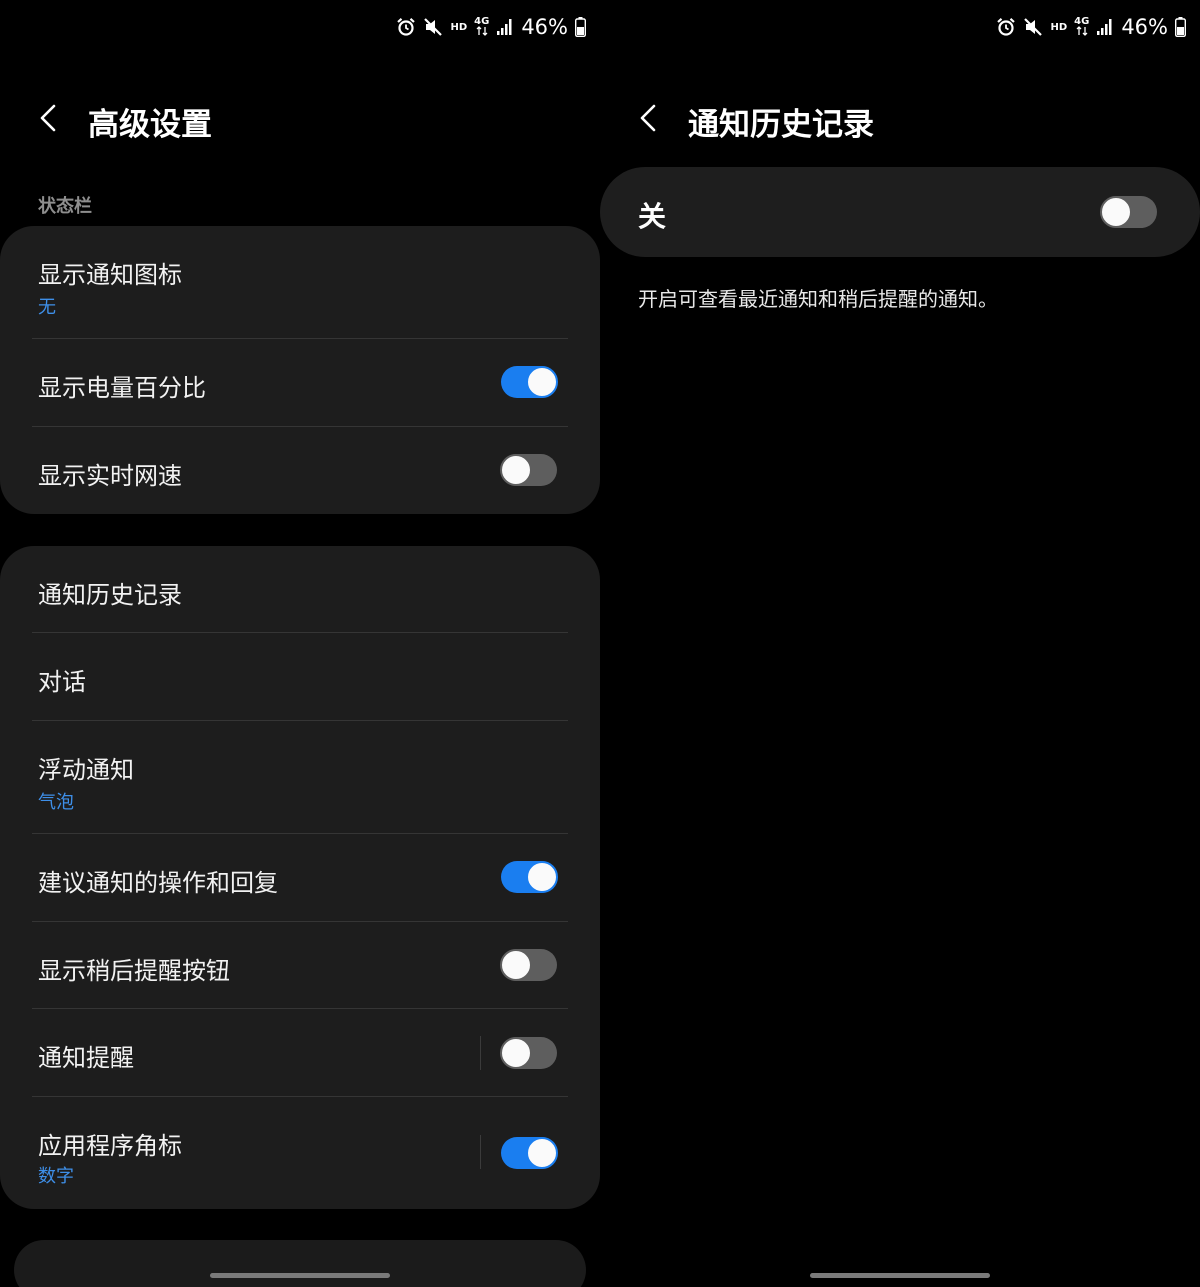  Describe the element at coordinates (300, 1153) in the screenshot. I see `setting-row-app-icon-badges: 应用程序角标 数字` at that location.